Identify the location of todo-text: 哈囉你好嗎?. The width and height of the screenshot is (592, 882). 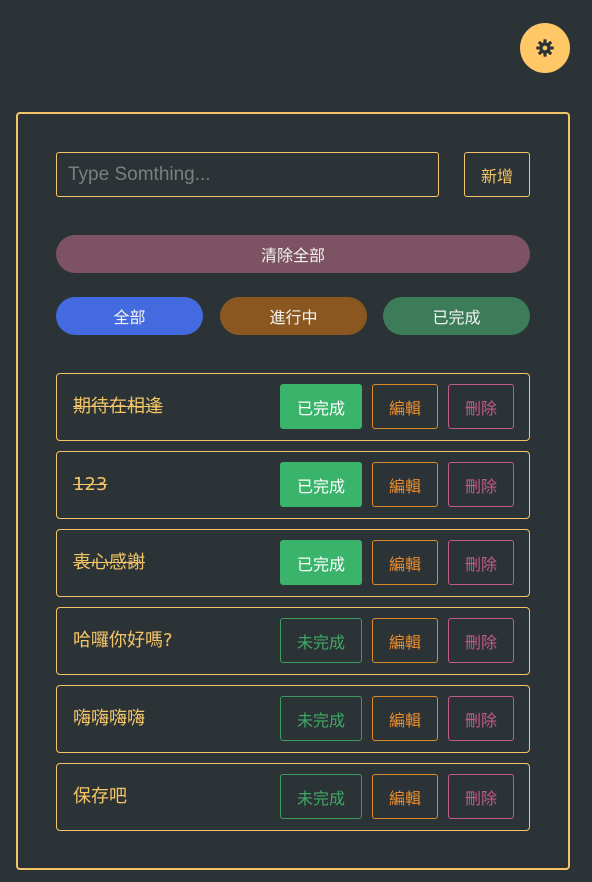
(123, 640).